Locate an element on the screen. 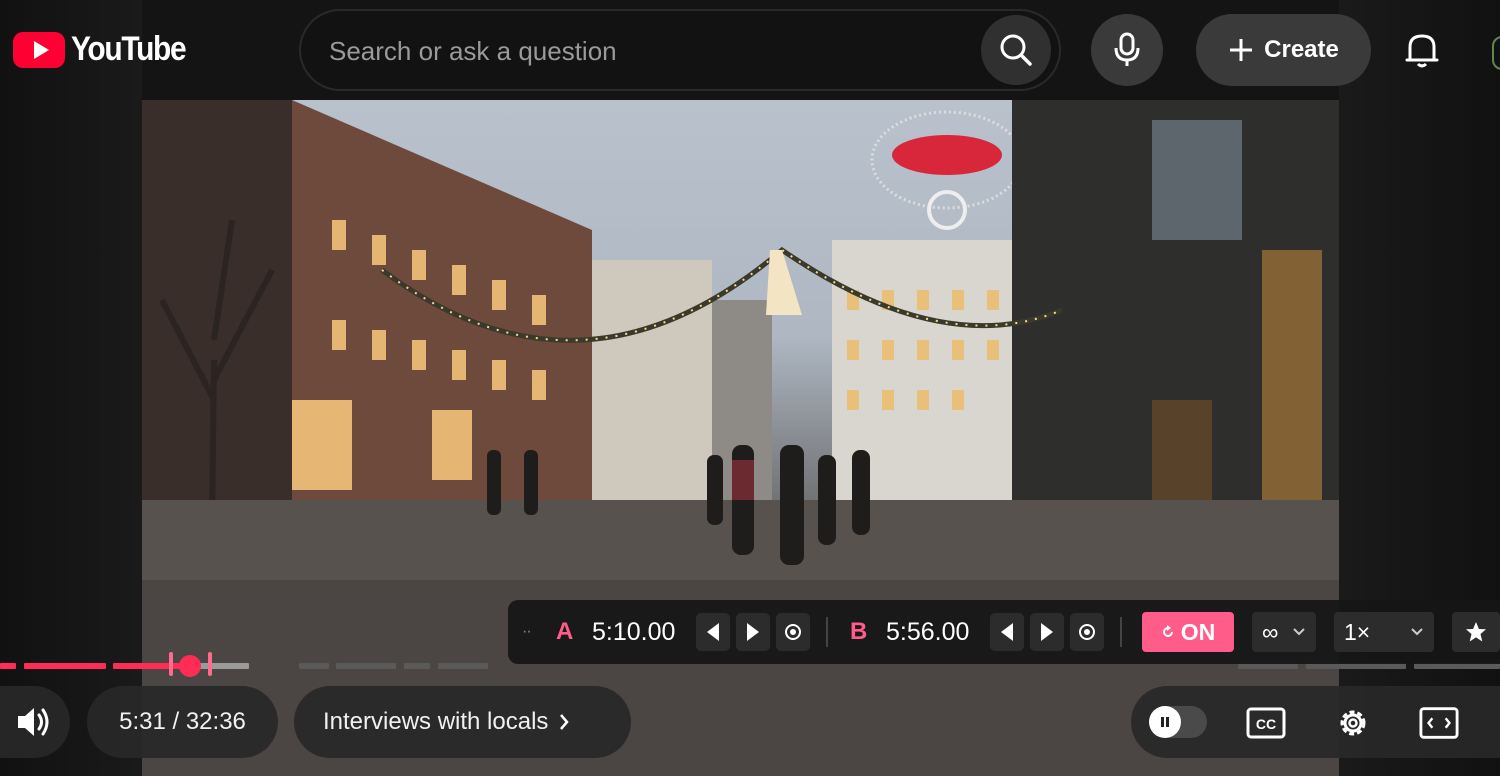 The height and width of the screenshot is (776, 1500). search-icon is located at coordinates (1016, 50).